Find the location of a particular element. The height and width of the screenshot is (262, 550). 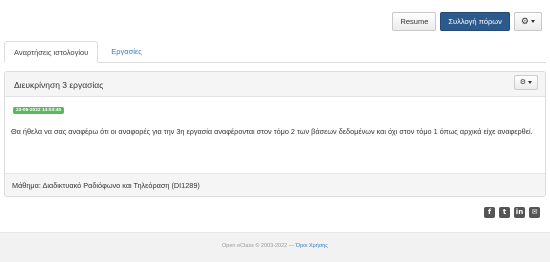

top-toolbar: Resume Συλλογή πόρων ⚙ is located at coordinates (467, 21).